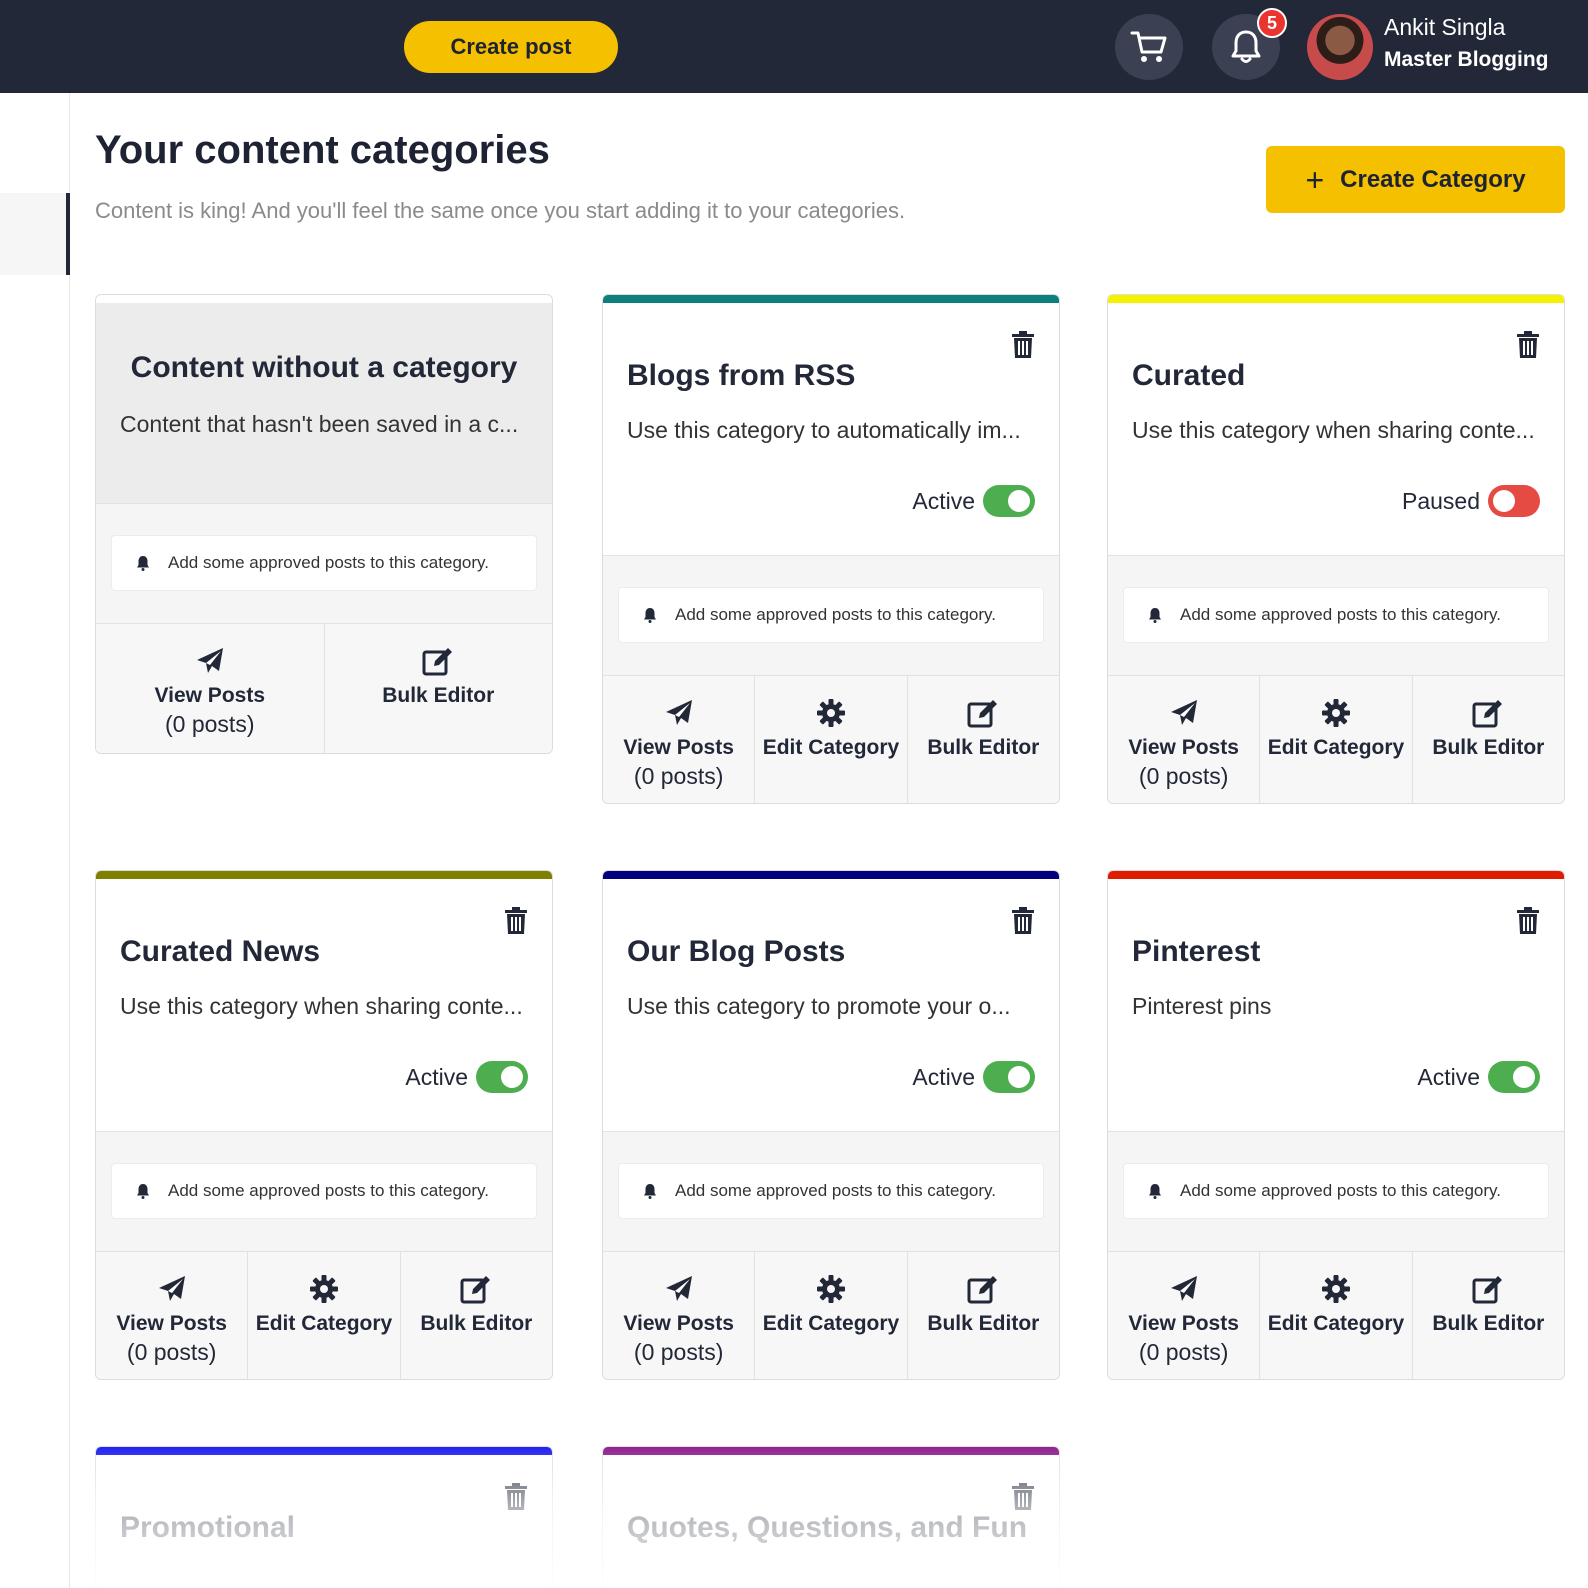 The image size is (1588, 1588). Describe the element at coordinates (1433, 179) in the screenshot. I see `create-category-label: Create Category` at that location.